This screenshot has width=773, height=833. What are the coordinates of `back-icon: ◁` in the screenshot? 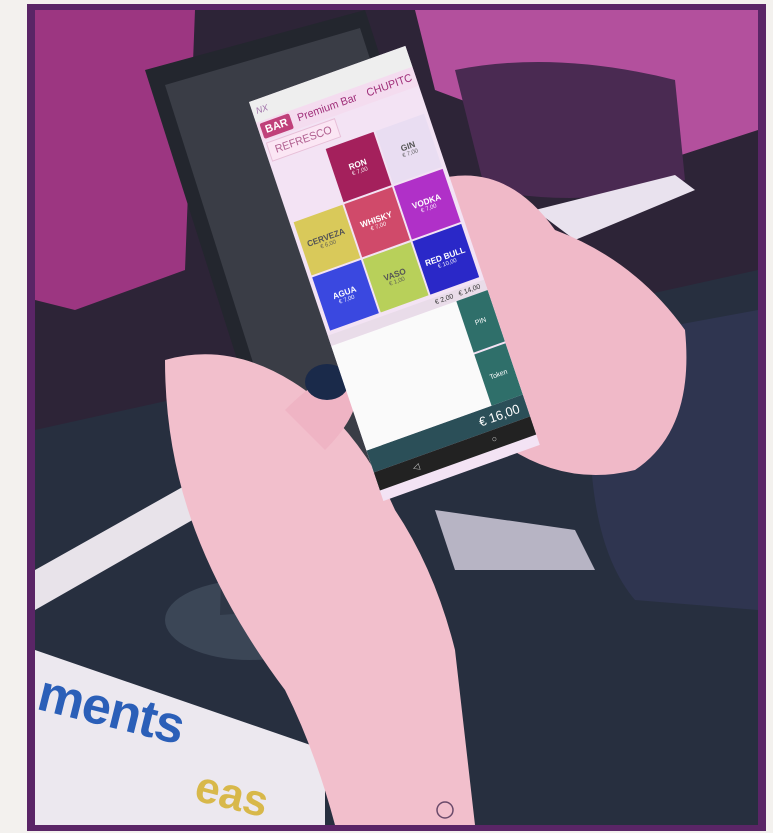 It's located at (416, 467).